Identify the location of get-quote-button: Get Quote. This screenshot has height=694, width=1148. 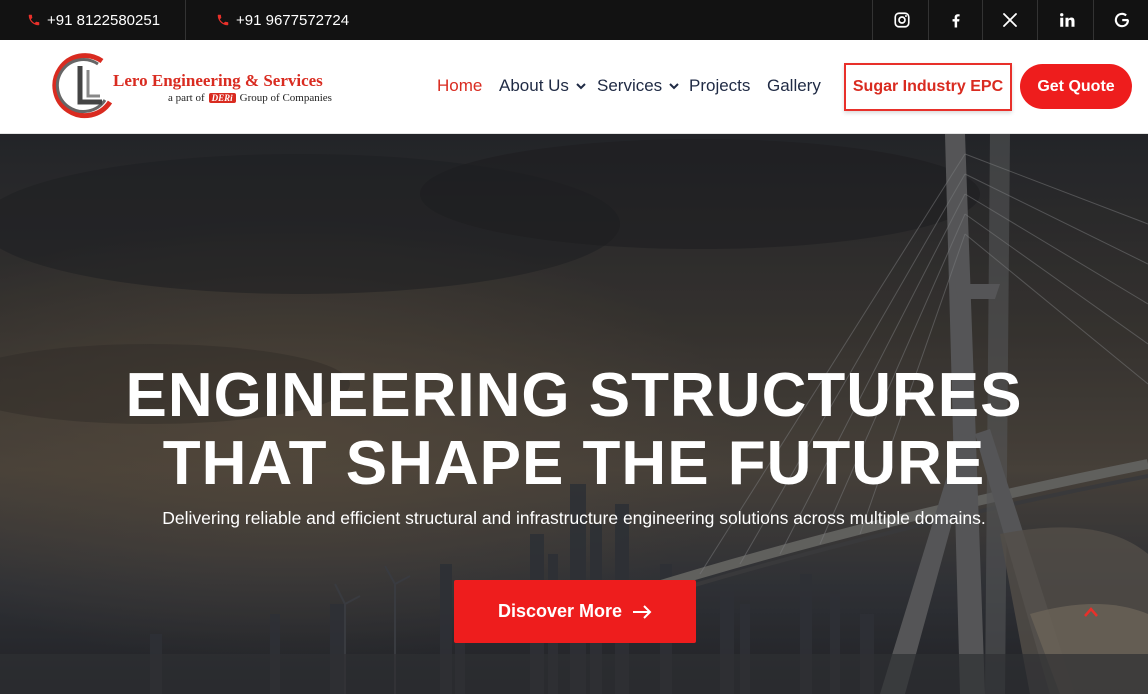
(1076, 86).